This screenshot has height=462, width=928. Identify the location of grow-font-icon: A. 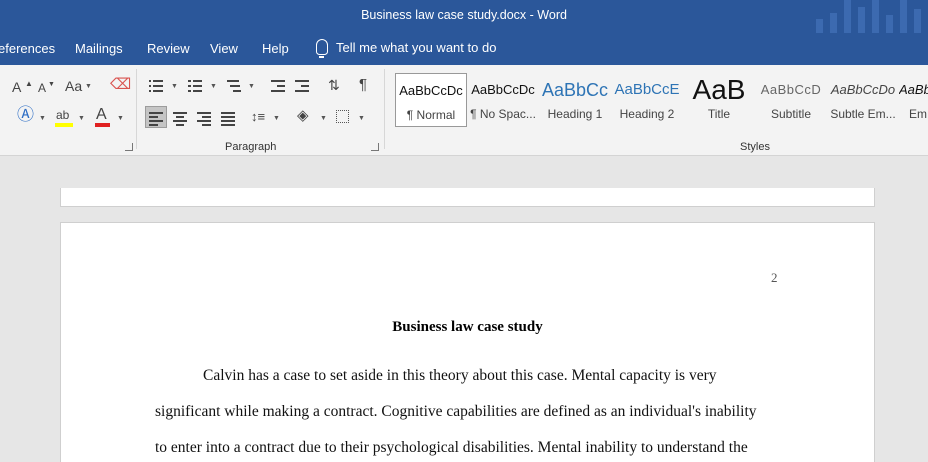
(16, 87).